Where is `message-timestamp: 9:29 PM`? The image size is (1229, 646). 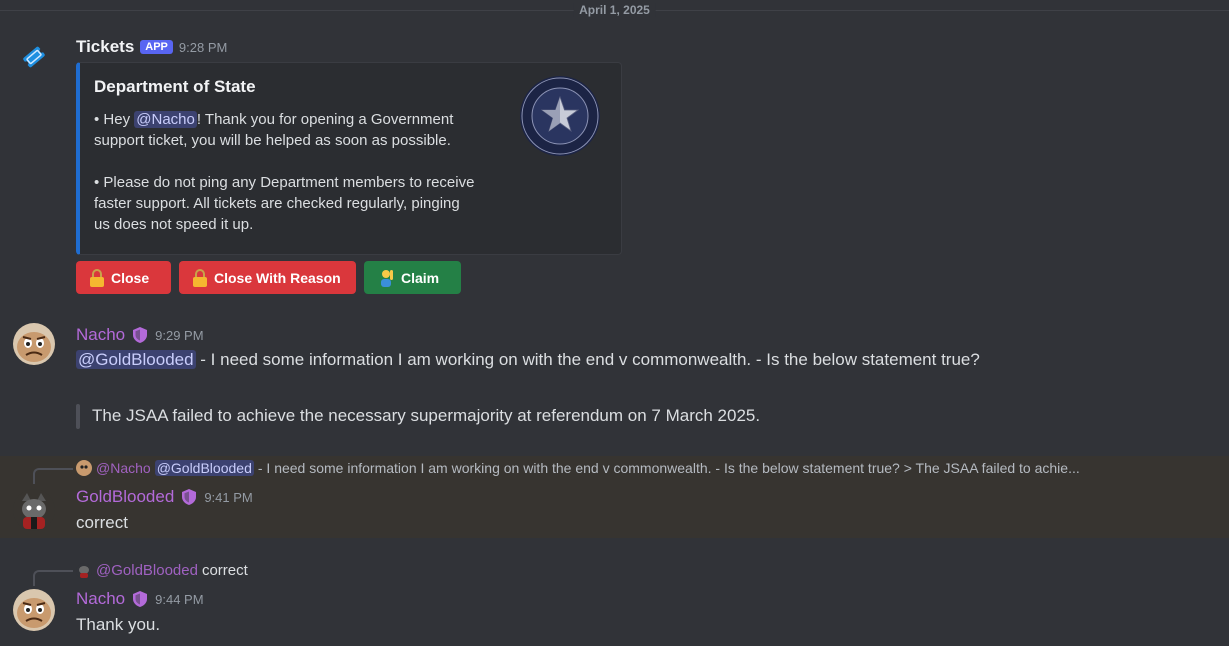 message-timestamp: 9:29 PM is located at coordinates (179, 335).